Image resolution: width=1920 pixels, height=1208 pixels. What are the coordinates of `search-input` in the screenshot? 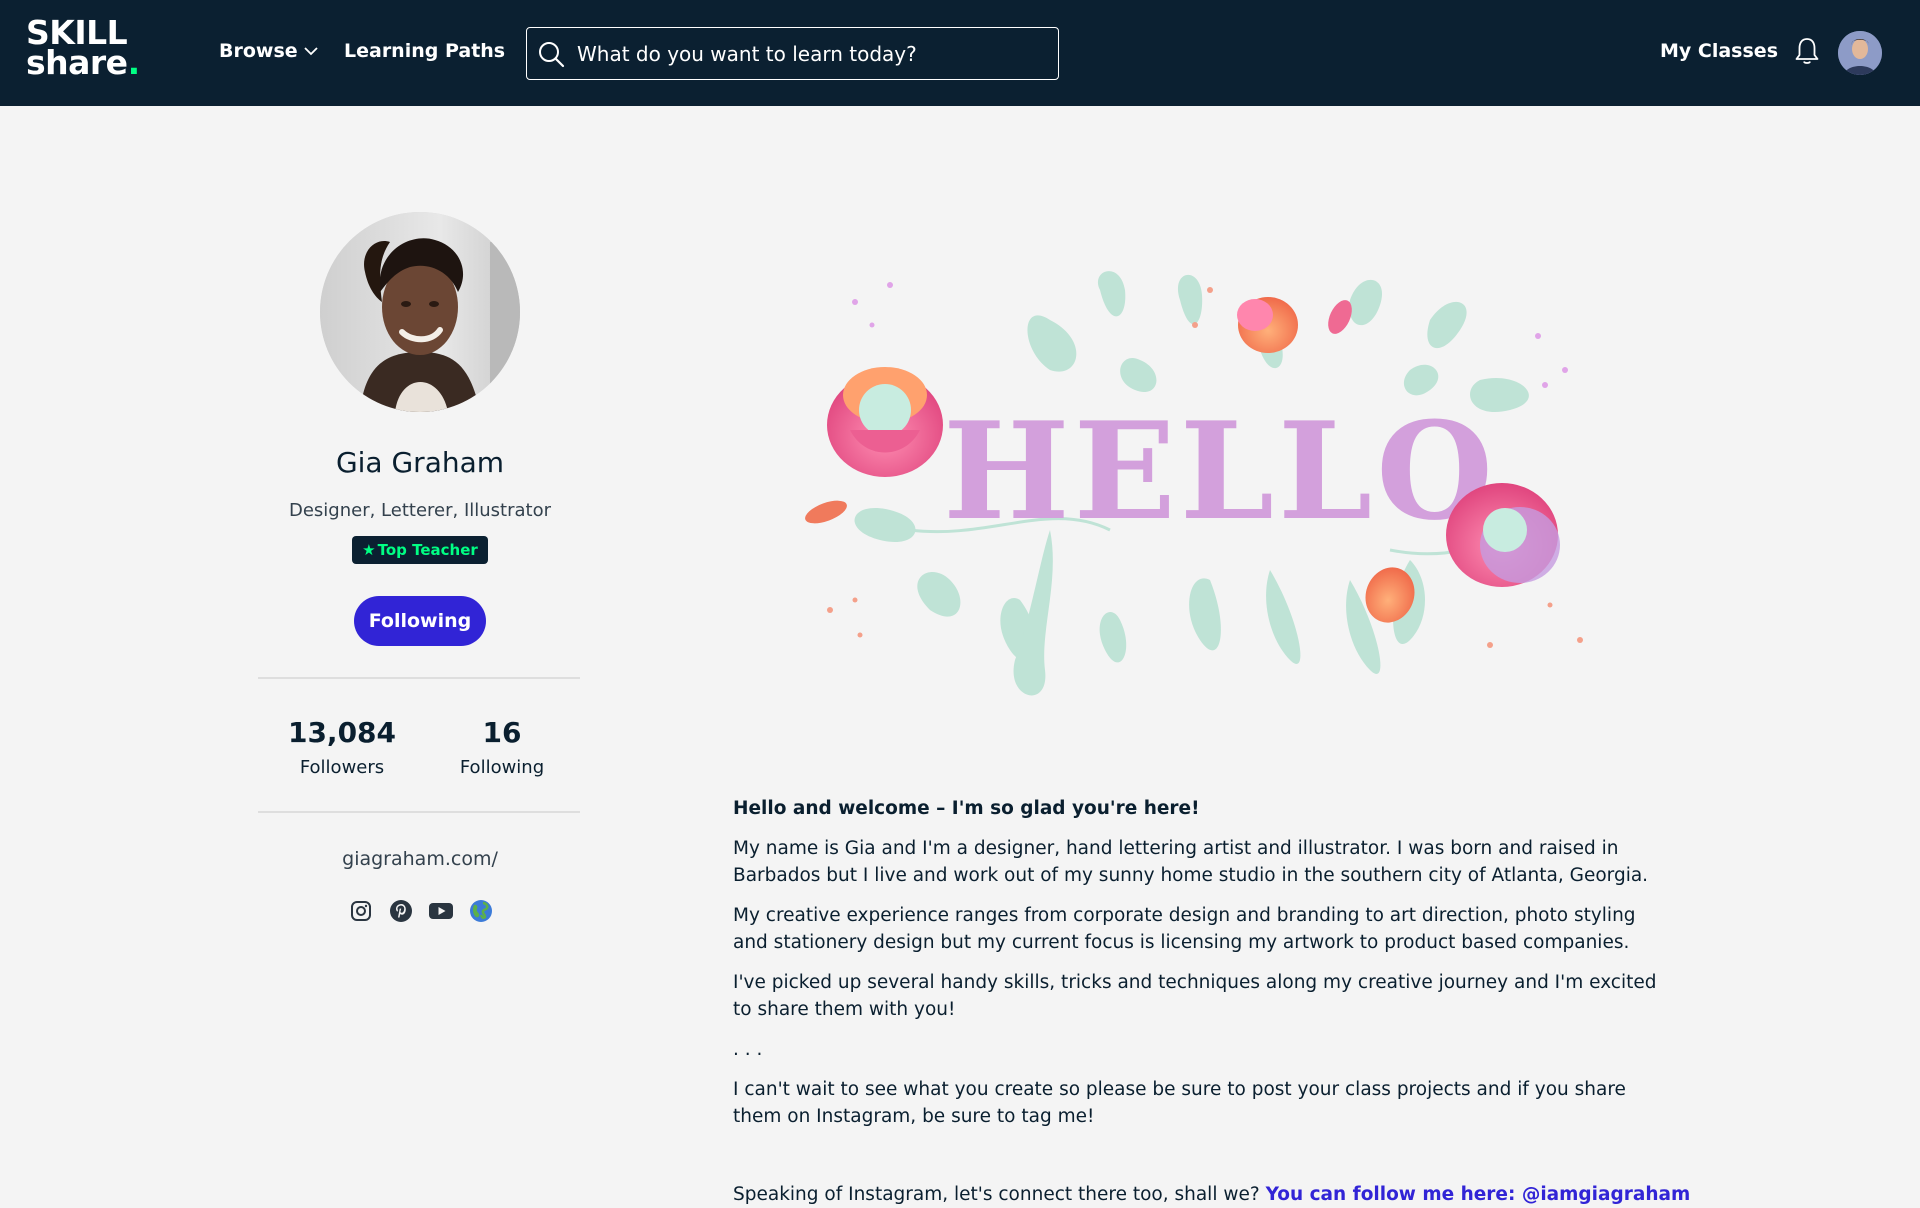 It's located at (807, 53).